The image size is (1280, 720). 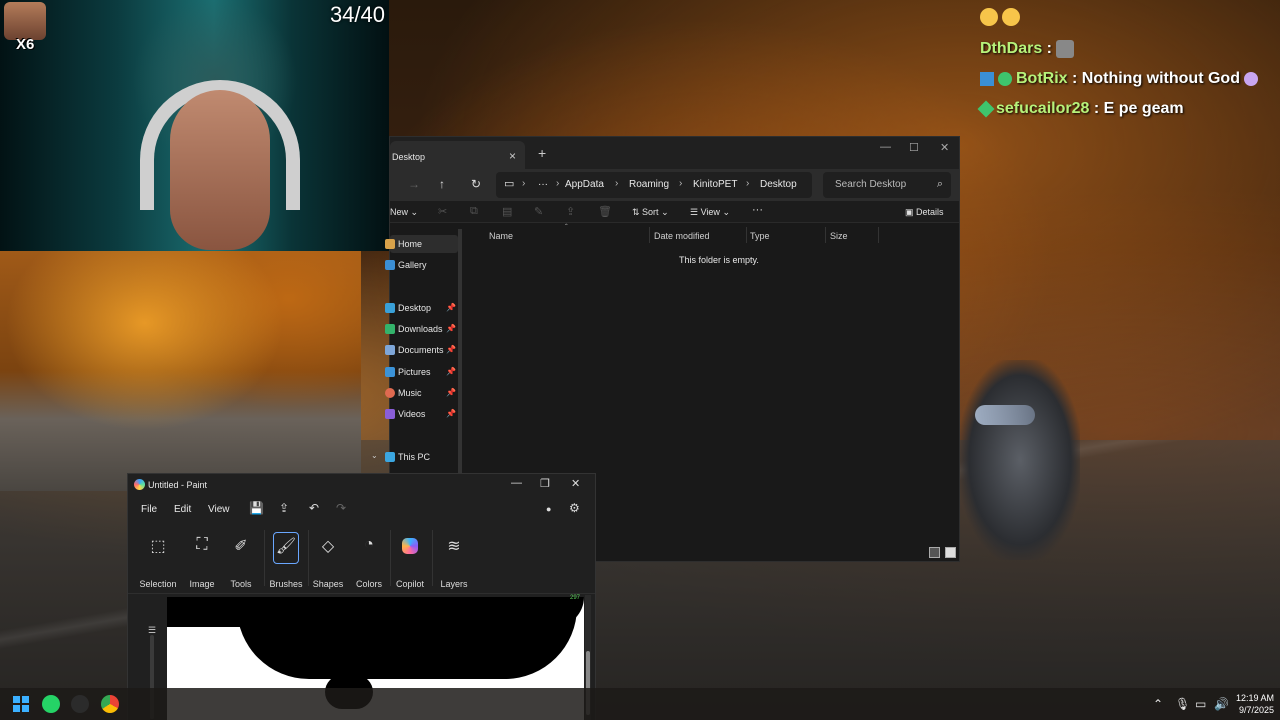 What do you see at coordinates (934, 552) in the screenshot?
I see `details-view-toggle` at bounding box center [934, 552].